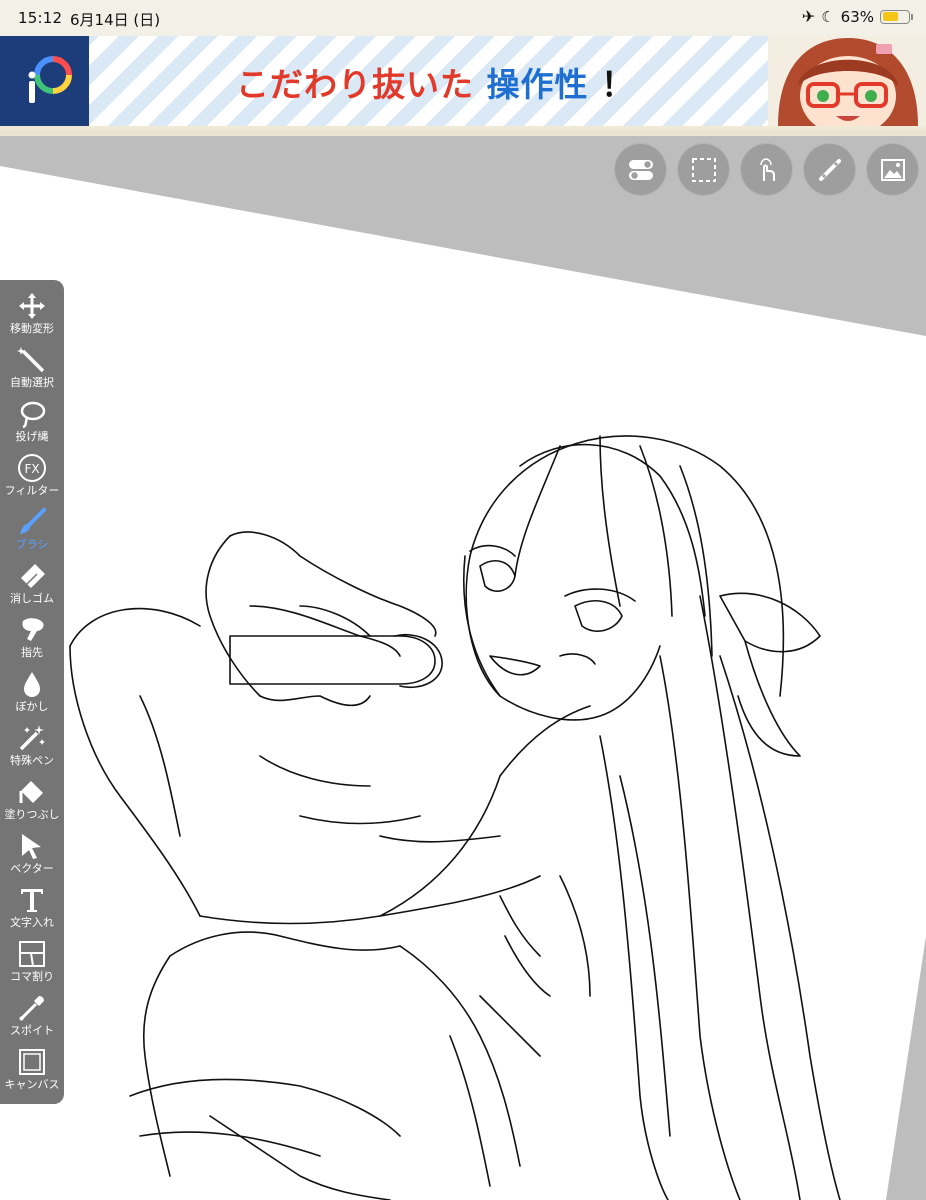 The image size is (926, 1200). I want to click on battery-icon, so click(896, 16).